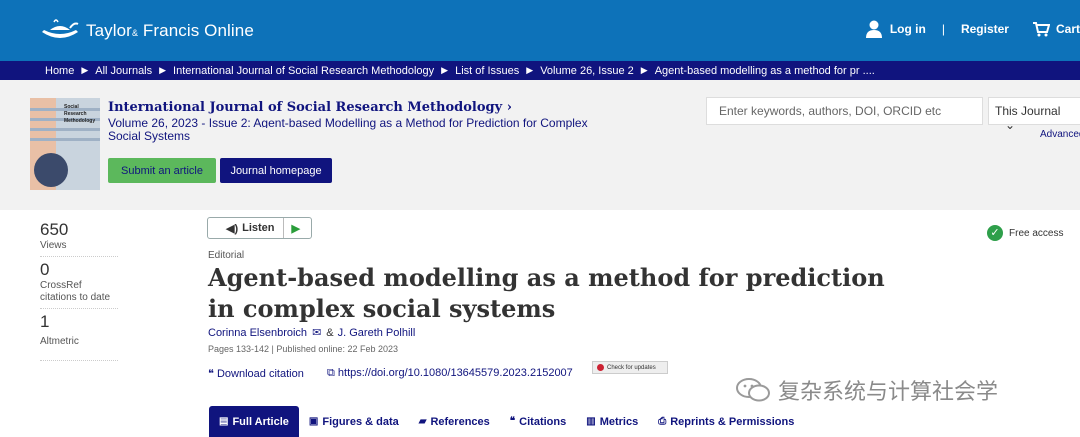 The height and width of the screenshot is (437, 1080). What do you see at coordinates (630, 367) in the screenshot?
I see `check-for-updates-button: Check for updates` at bounding box center [630, 367].